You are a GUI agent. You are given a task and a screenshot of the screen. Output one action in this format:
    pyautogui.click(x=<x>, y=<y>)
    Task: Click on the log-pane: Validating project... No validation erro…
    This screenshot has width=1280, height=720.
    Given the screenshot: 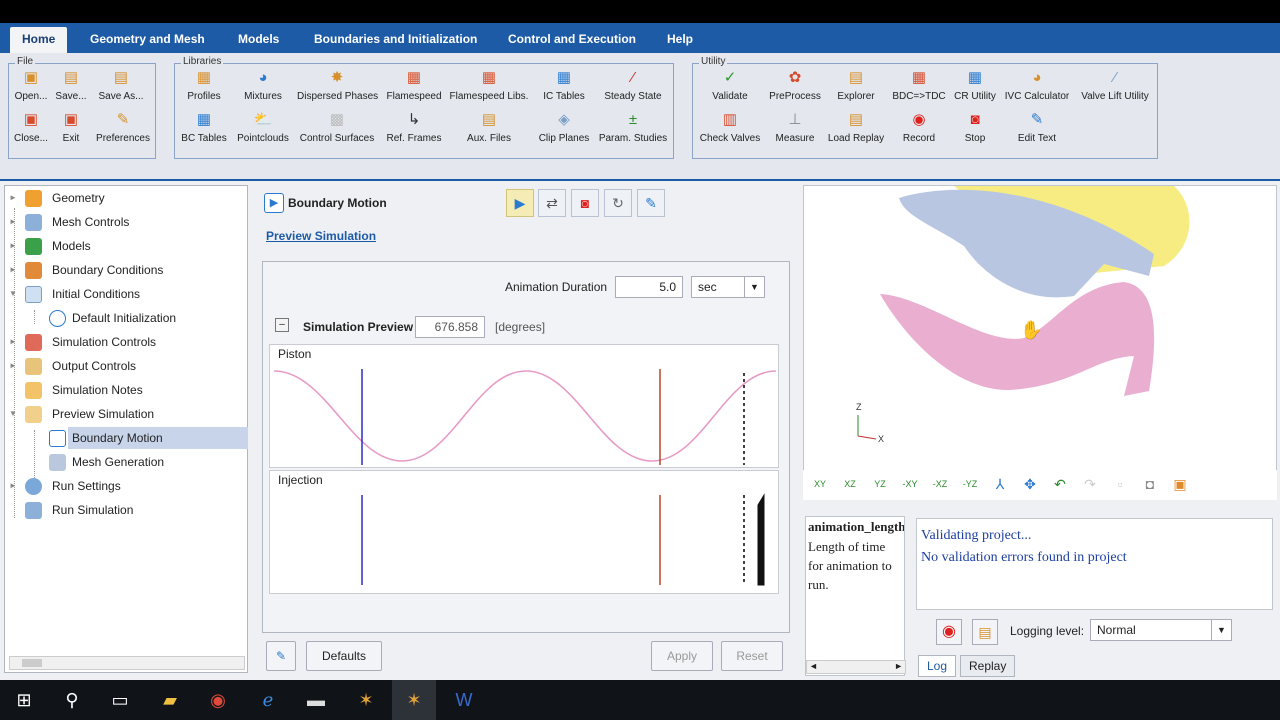 What is the action you would take?
    pyautogui.click(x=1094, y=564)
    